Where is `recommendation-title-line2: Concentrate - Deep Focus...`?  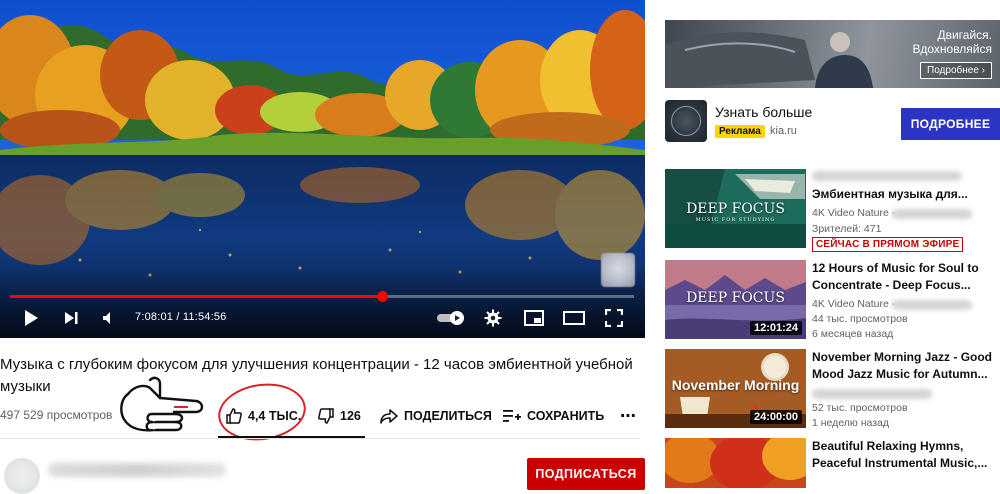
recommendation-title-line2: Concentrate - Deep Focus... is located at coordinates (906, 285).